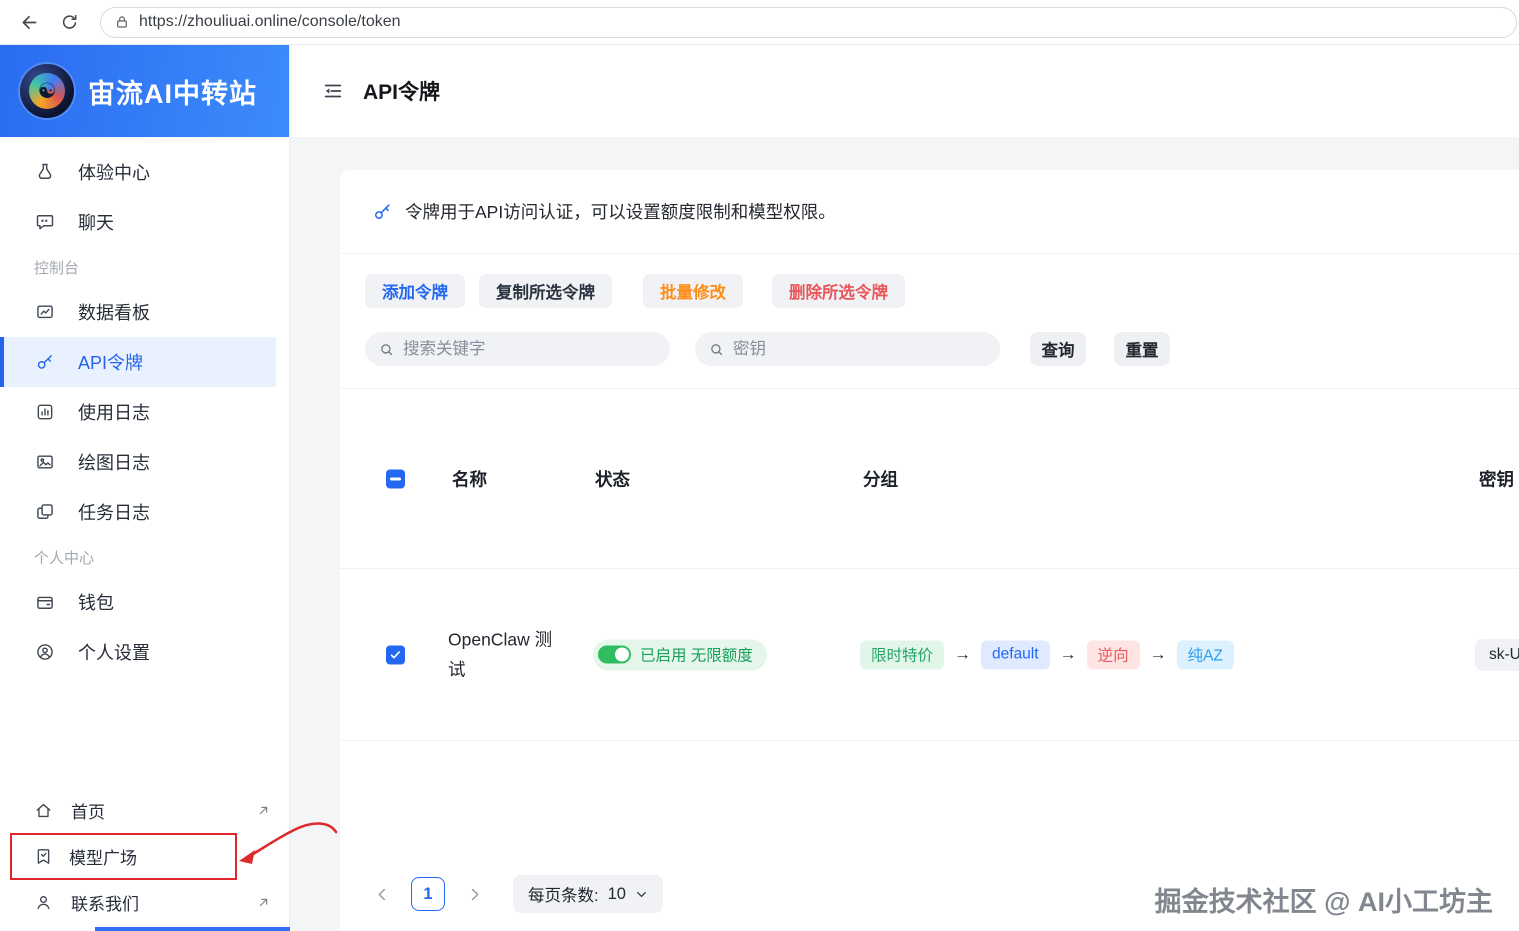 This screenshot has width=1519, height=931. What do you see at coordinates (808, 22) in the screenshot?
I see `address-bar: https://zhouliuai.online/console/token` at bounding box center [808, 22].